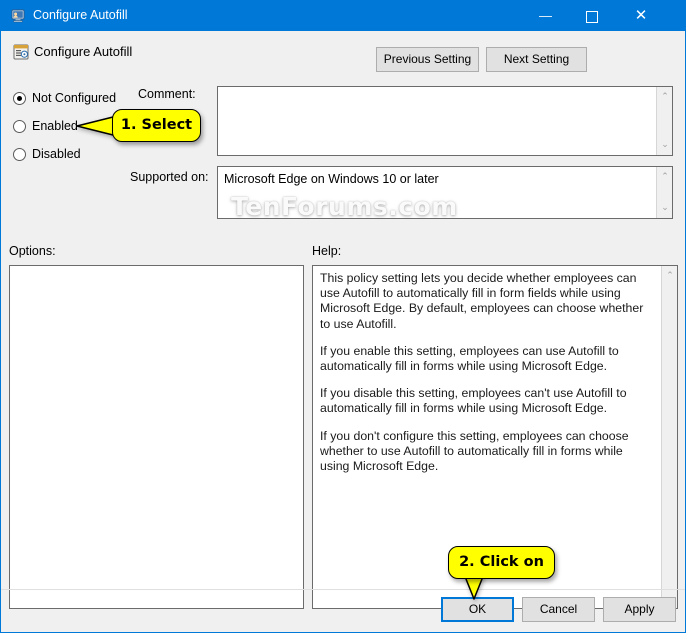 Image resolution: width=686 pixels, height=633 pixels. Describe the element at coordinates (331, 179) in the screenshot. I see `supported-on-value: Microsoft Edge on Windows 10 or later` at that location.